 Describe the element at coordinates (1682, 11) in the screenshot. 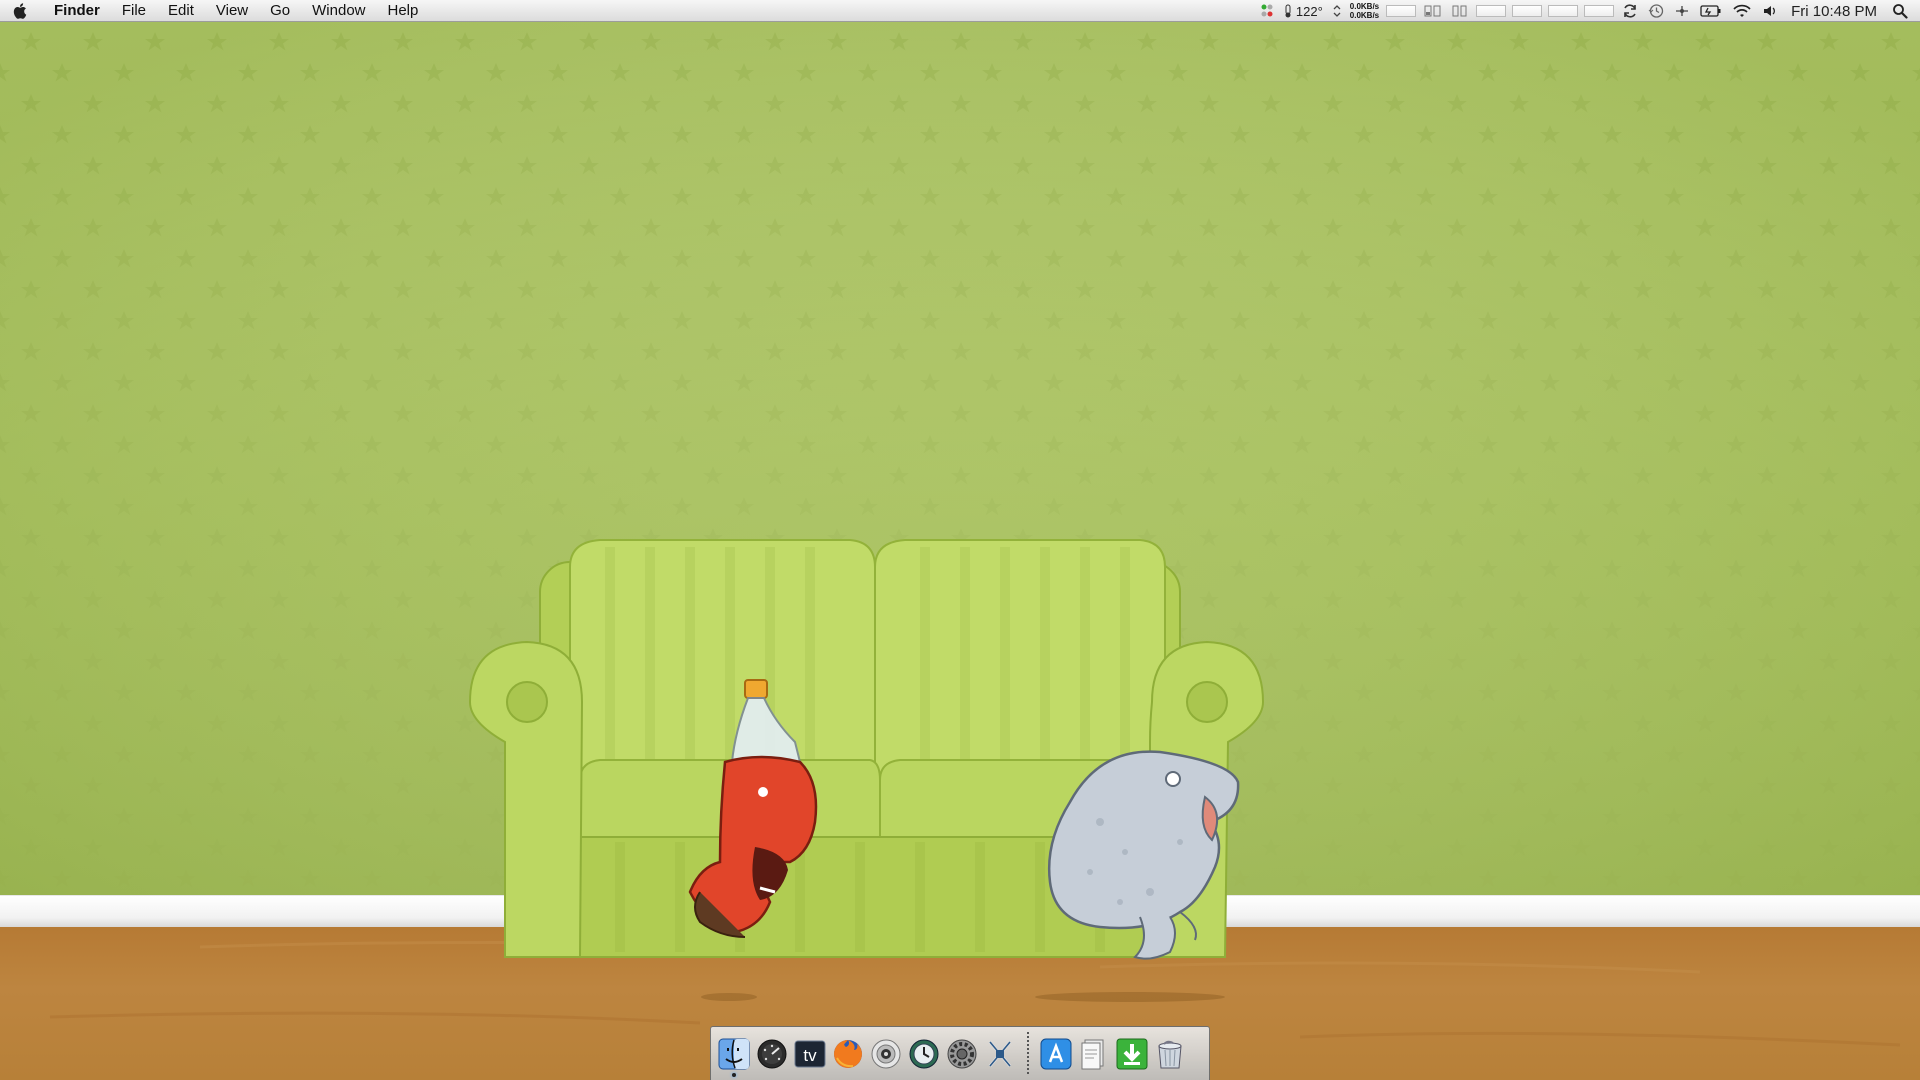

I see `bluetooth-icon` at that location.